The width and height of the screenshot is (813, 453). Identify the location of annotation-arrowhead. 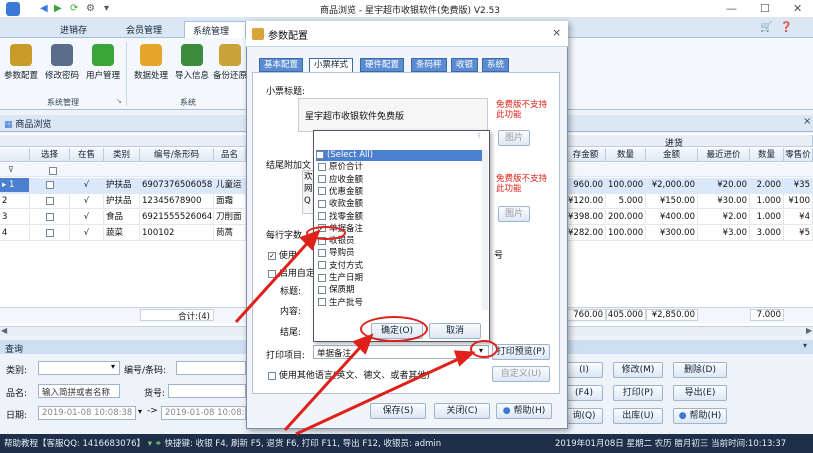
(464, 358).